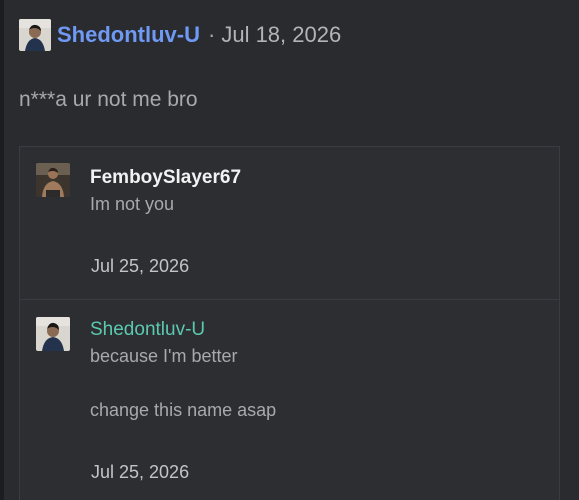 This screenshot has width=579, height=500. Describe the element at coordinates (108, 99) in the screenshot. I see `post-body: n***a ur not me bro` at that location.